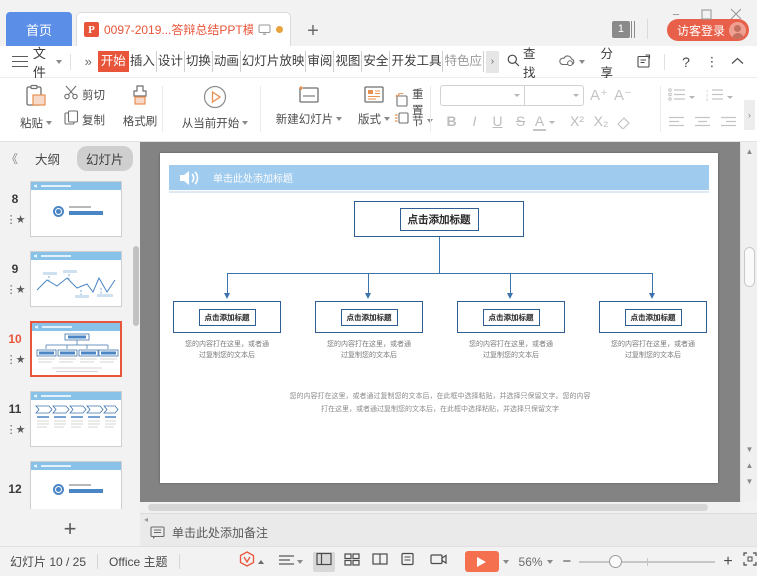 This screenshot has height=576, width=757. I want to click on align-left-button, so click(676, 123).